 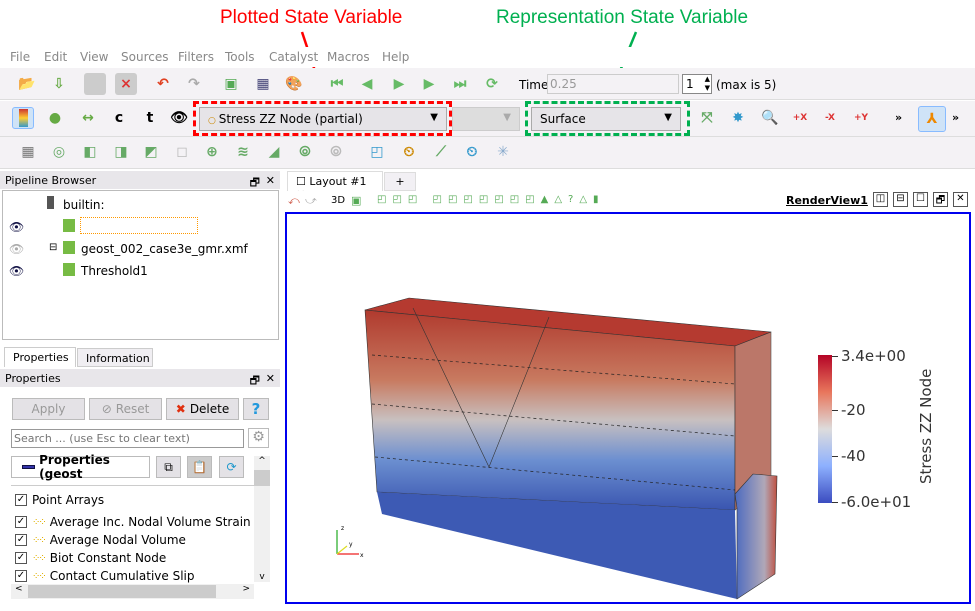 What do you see at coordinates (932, 119) in the screenshot?
I see `orientation-axes-icon: ⅄` at bounding box center [932, 119].